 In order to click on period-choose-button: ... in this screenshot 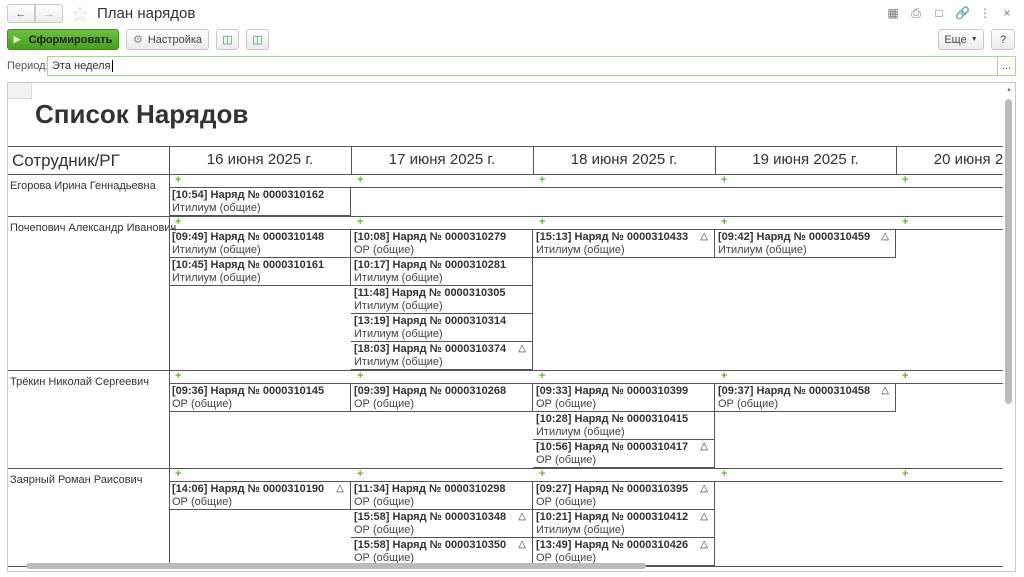, I will do `click(1006, 66)`.